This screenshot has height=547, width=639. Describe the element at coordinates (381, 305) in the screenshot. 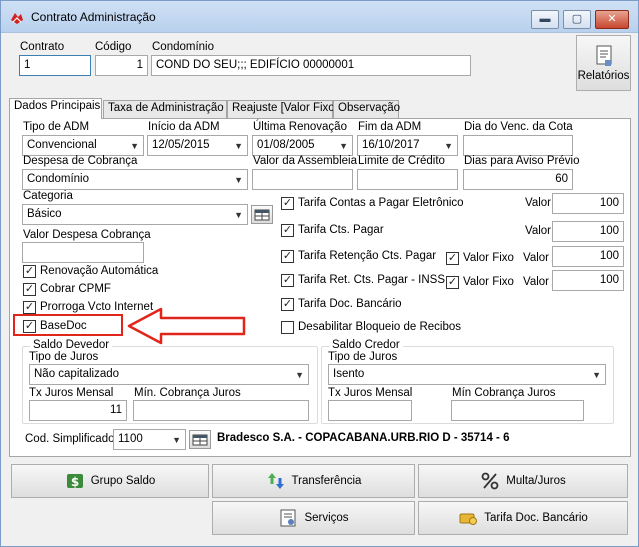

I see `tarifa-doc-bancario-checkbox: ✓ Tarifa Doc. Bancário` at that location.